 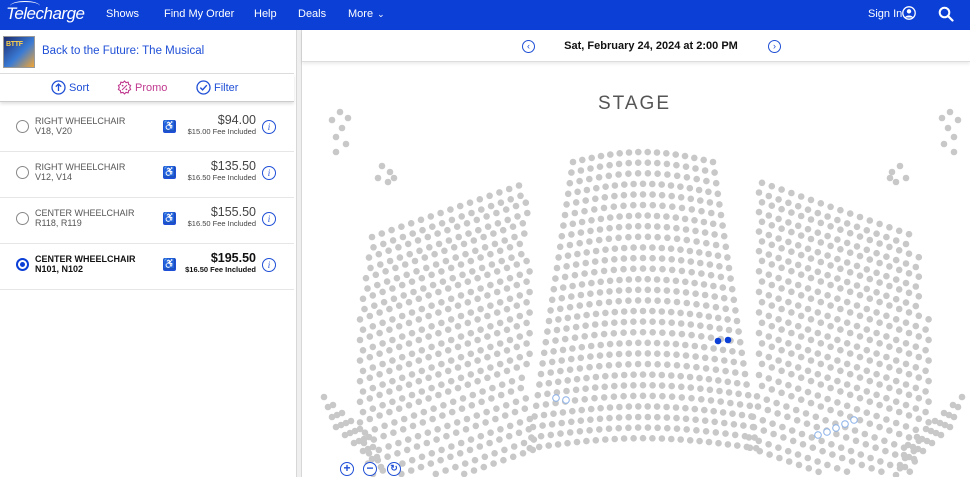 I want to click on nav-find-my-order: Find My Order, so click(x=199, y=14).